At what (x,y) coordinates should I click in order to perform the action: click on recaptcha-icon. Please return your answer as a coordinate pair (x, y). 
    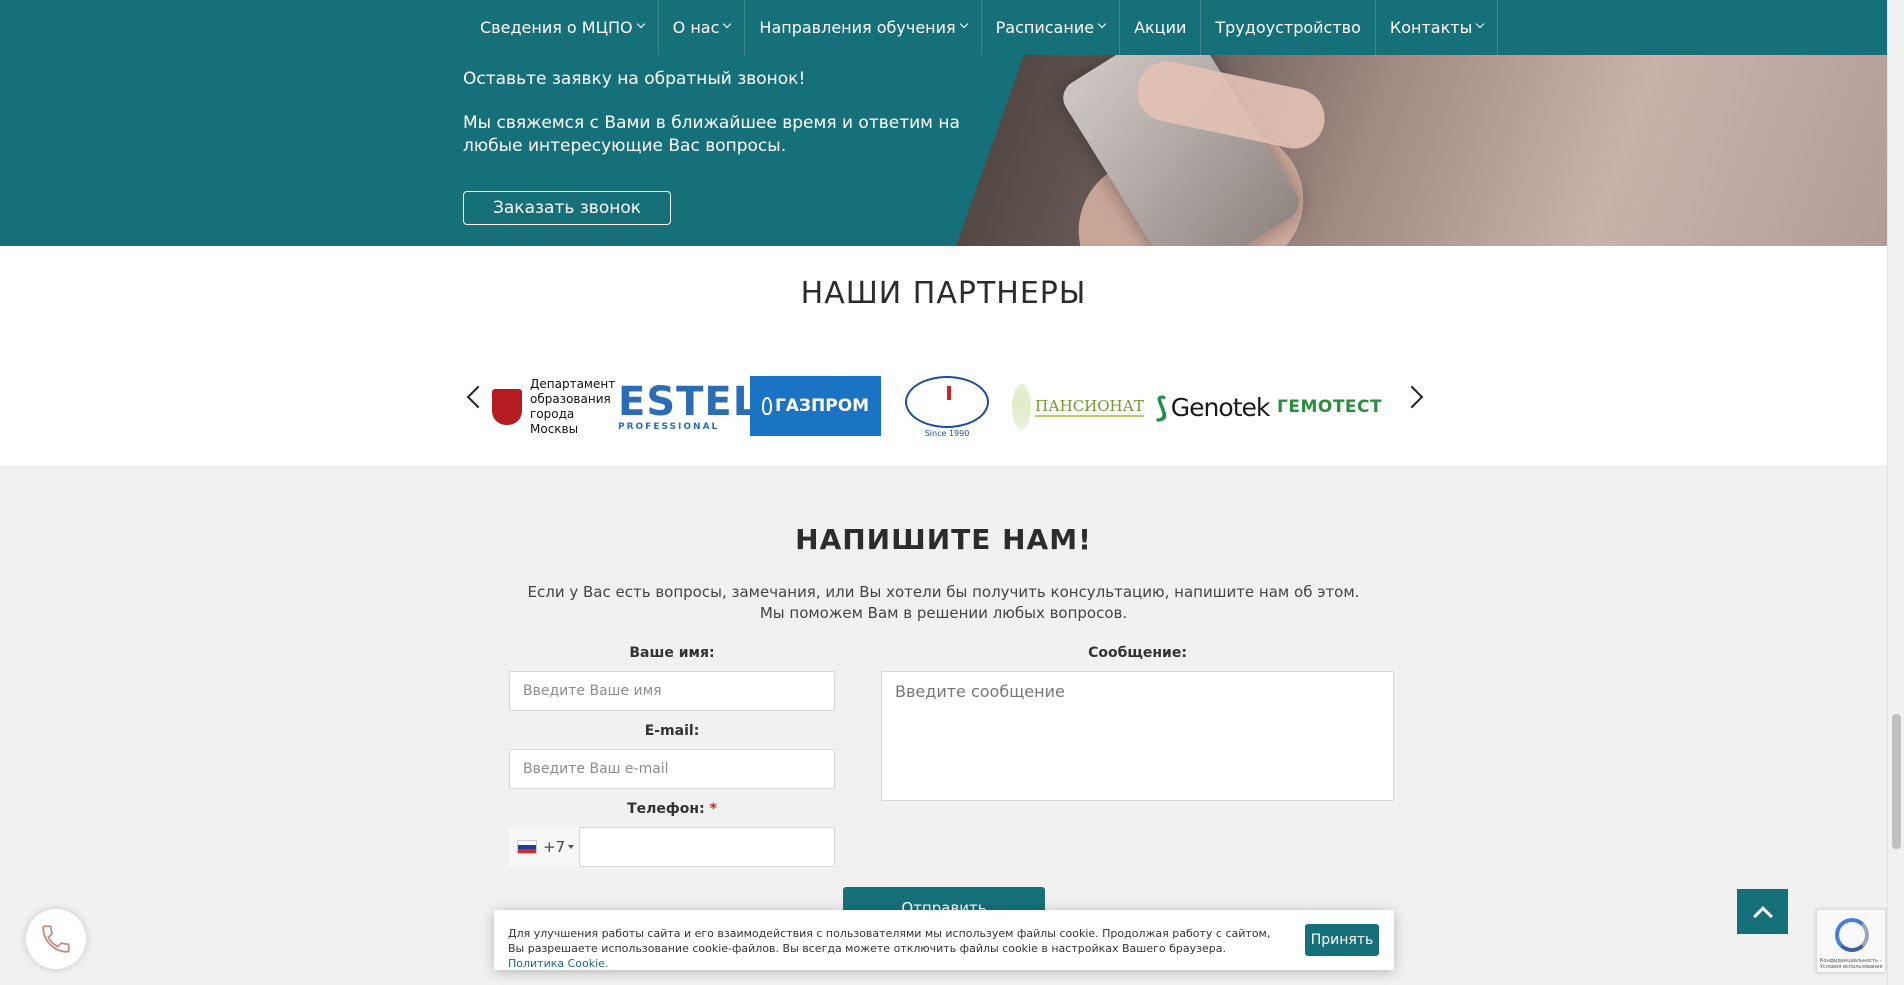
    Looking at the image, I should click on (1852, 935).